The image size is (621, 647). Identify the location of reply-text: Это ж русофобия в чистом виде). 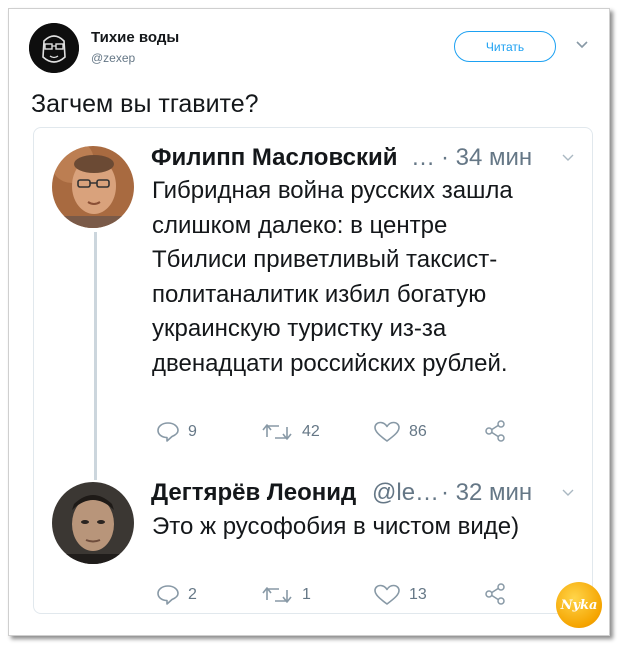
(335, 527).